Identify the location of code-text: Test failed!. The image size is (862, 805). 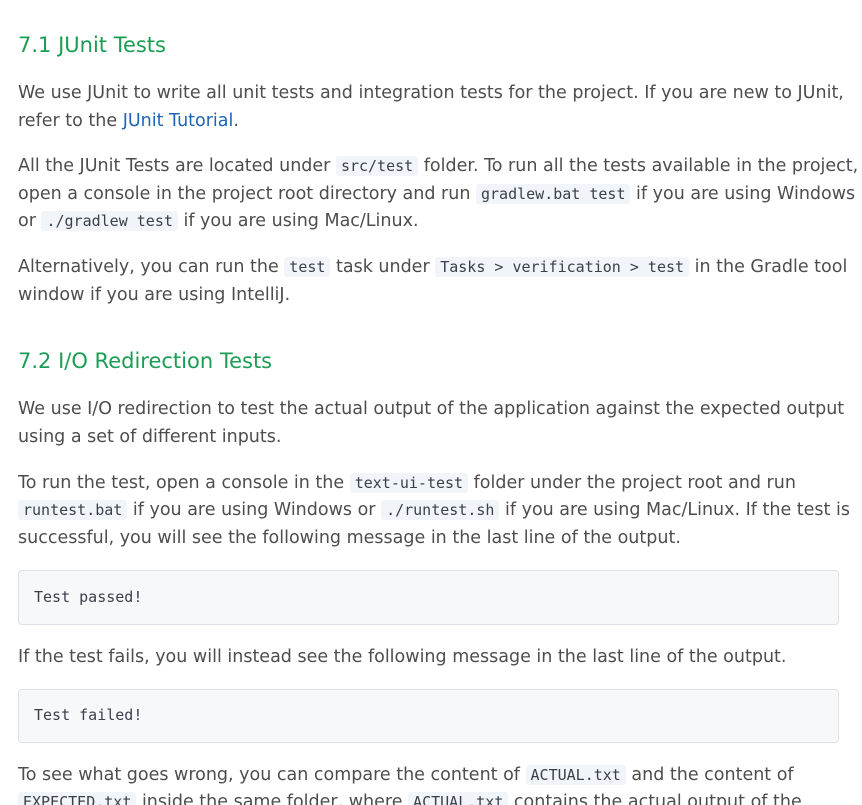
(88, 715).